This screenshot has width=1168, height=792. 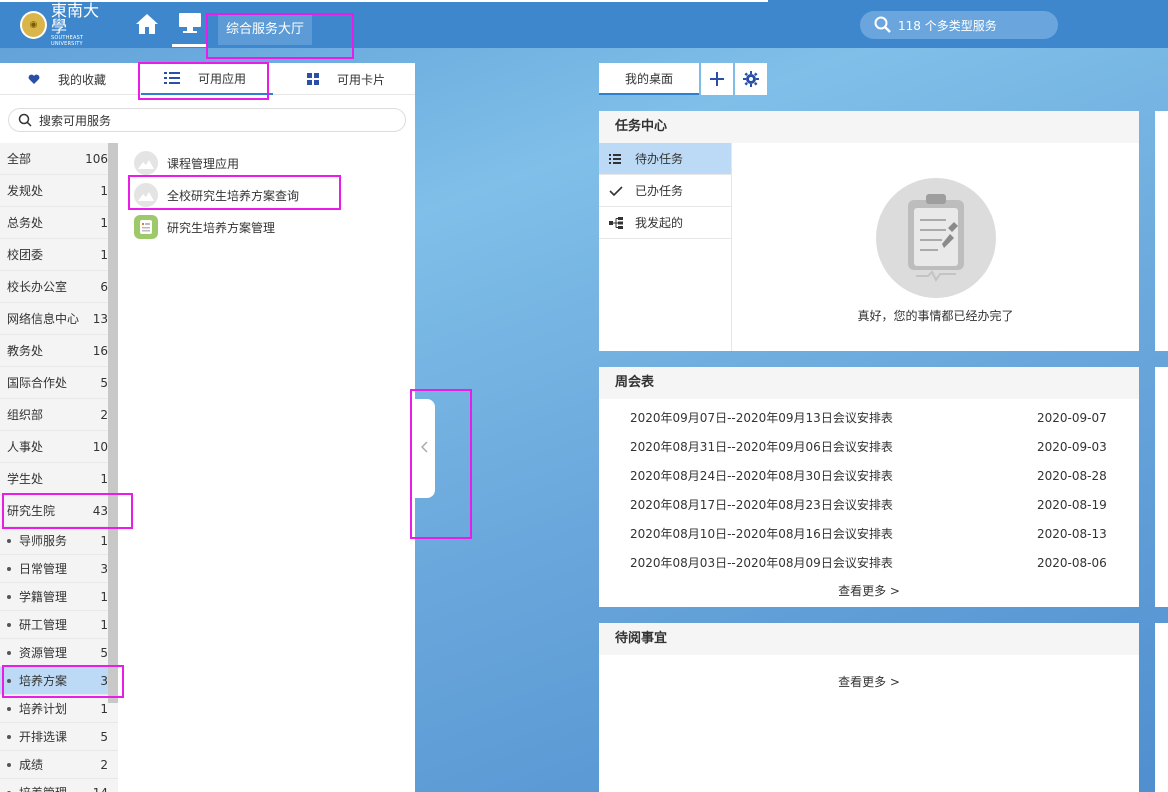 What do you see at coordinates (59, 511) in the screenshot?
I see `category-item-graduate-school: 研究生院 43` at bounding box center [59, 511].